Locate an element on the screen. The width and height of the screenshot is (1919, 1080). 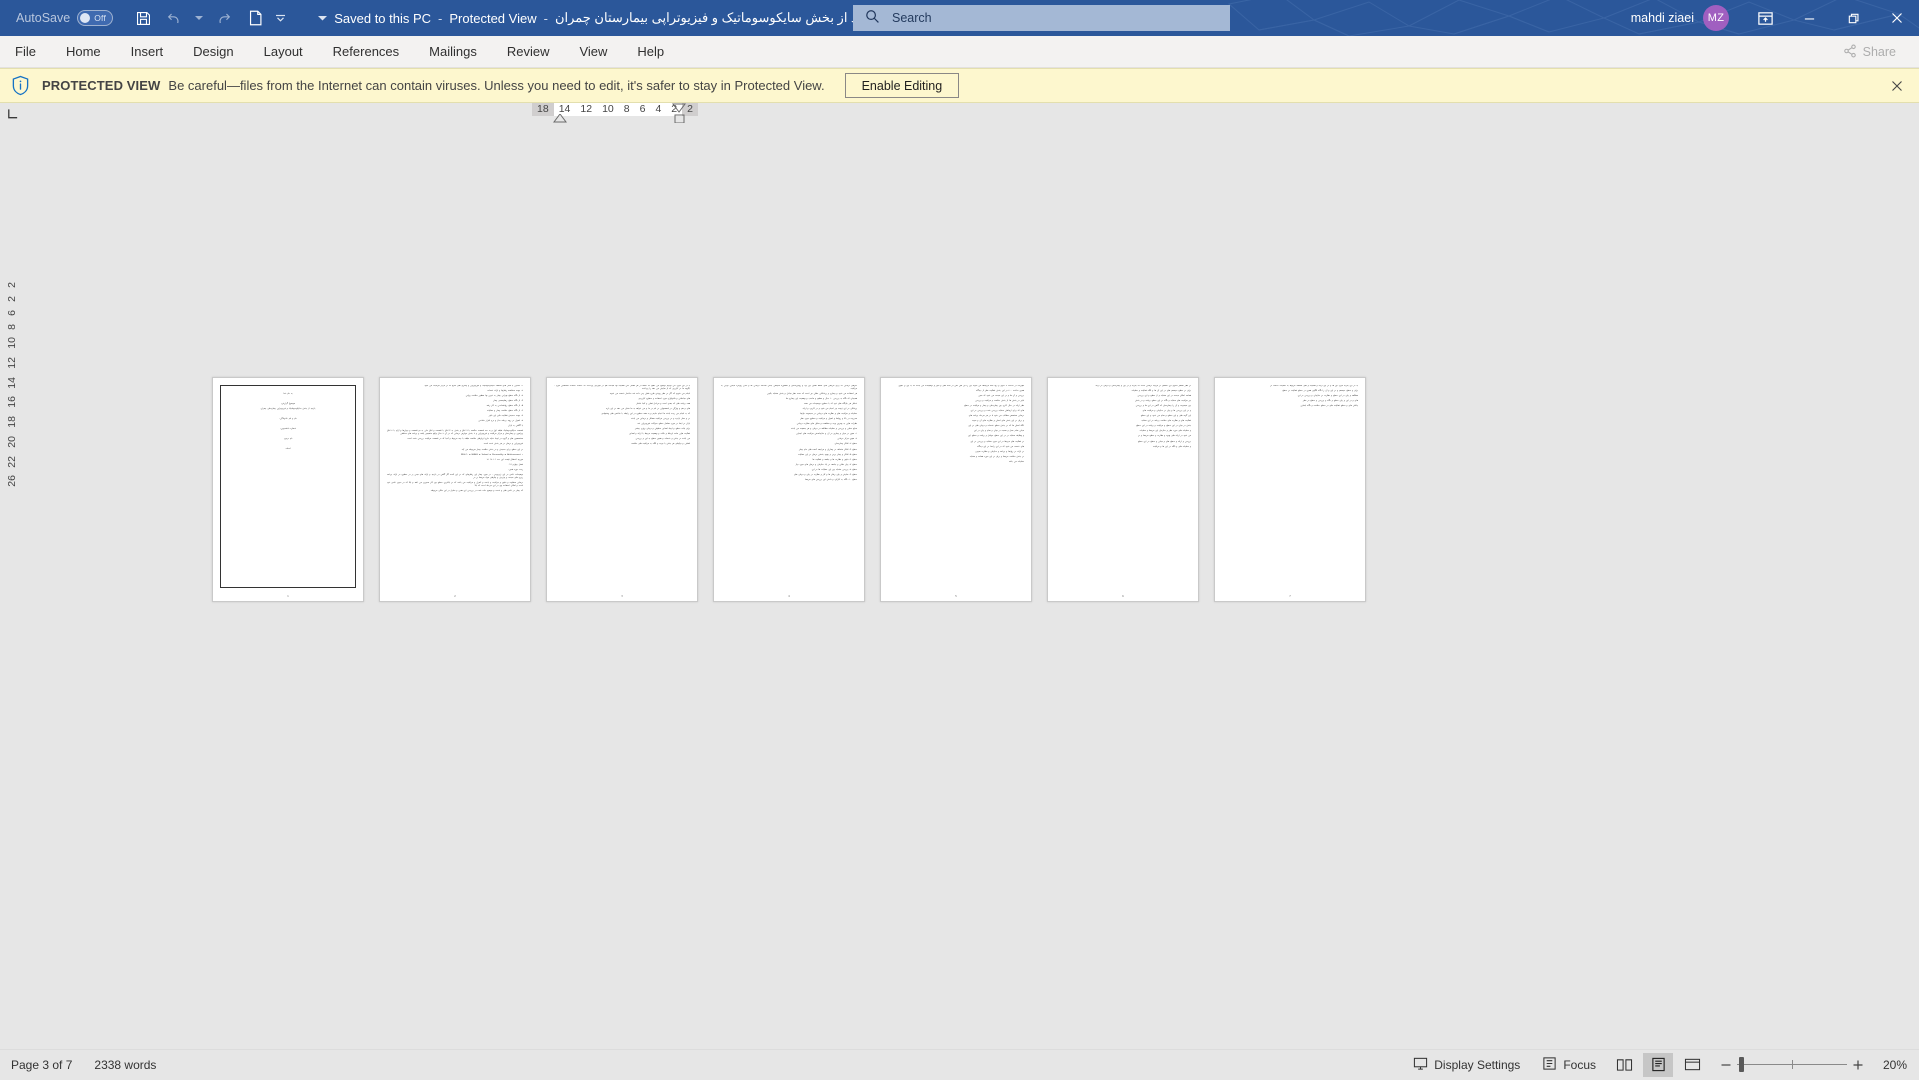
autosave-toggle: Off is located at coordinates (95, 18).